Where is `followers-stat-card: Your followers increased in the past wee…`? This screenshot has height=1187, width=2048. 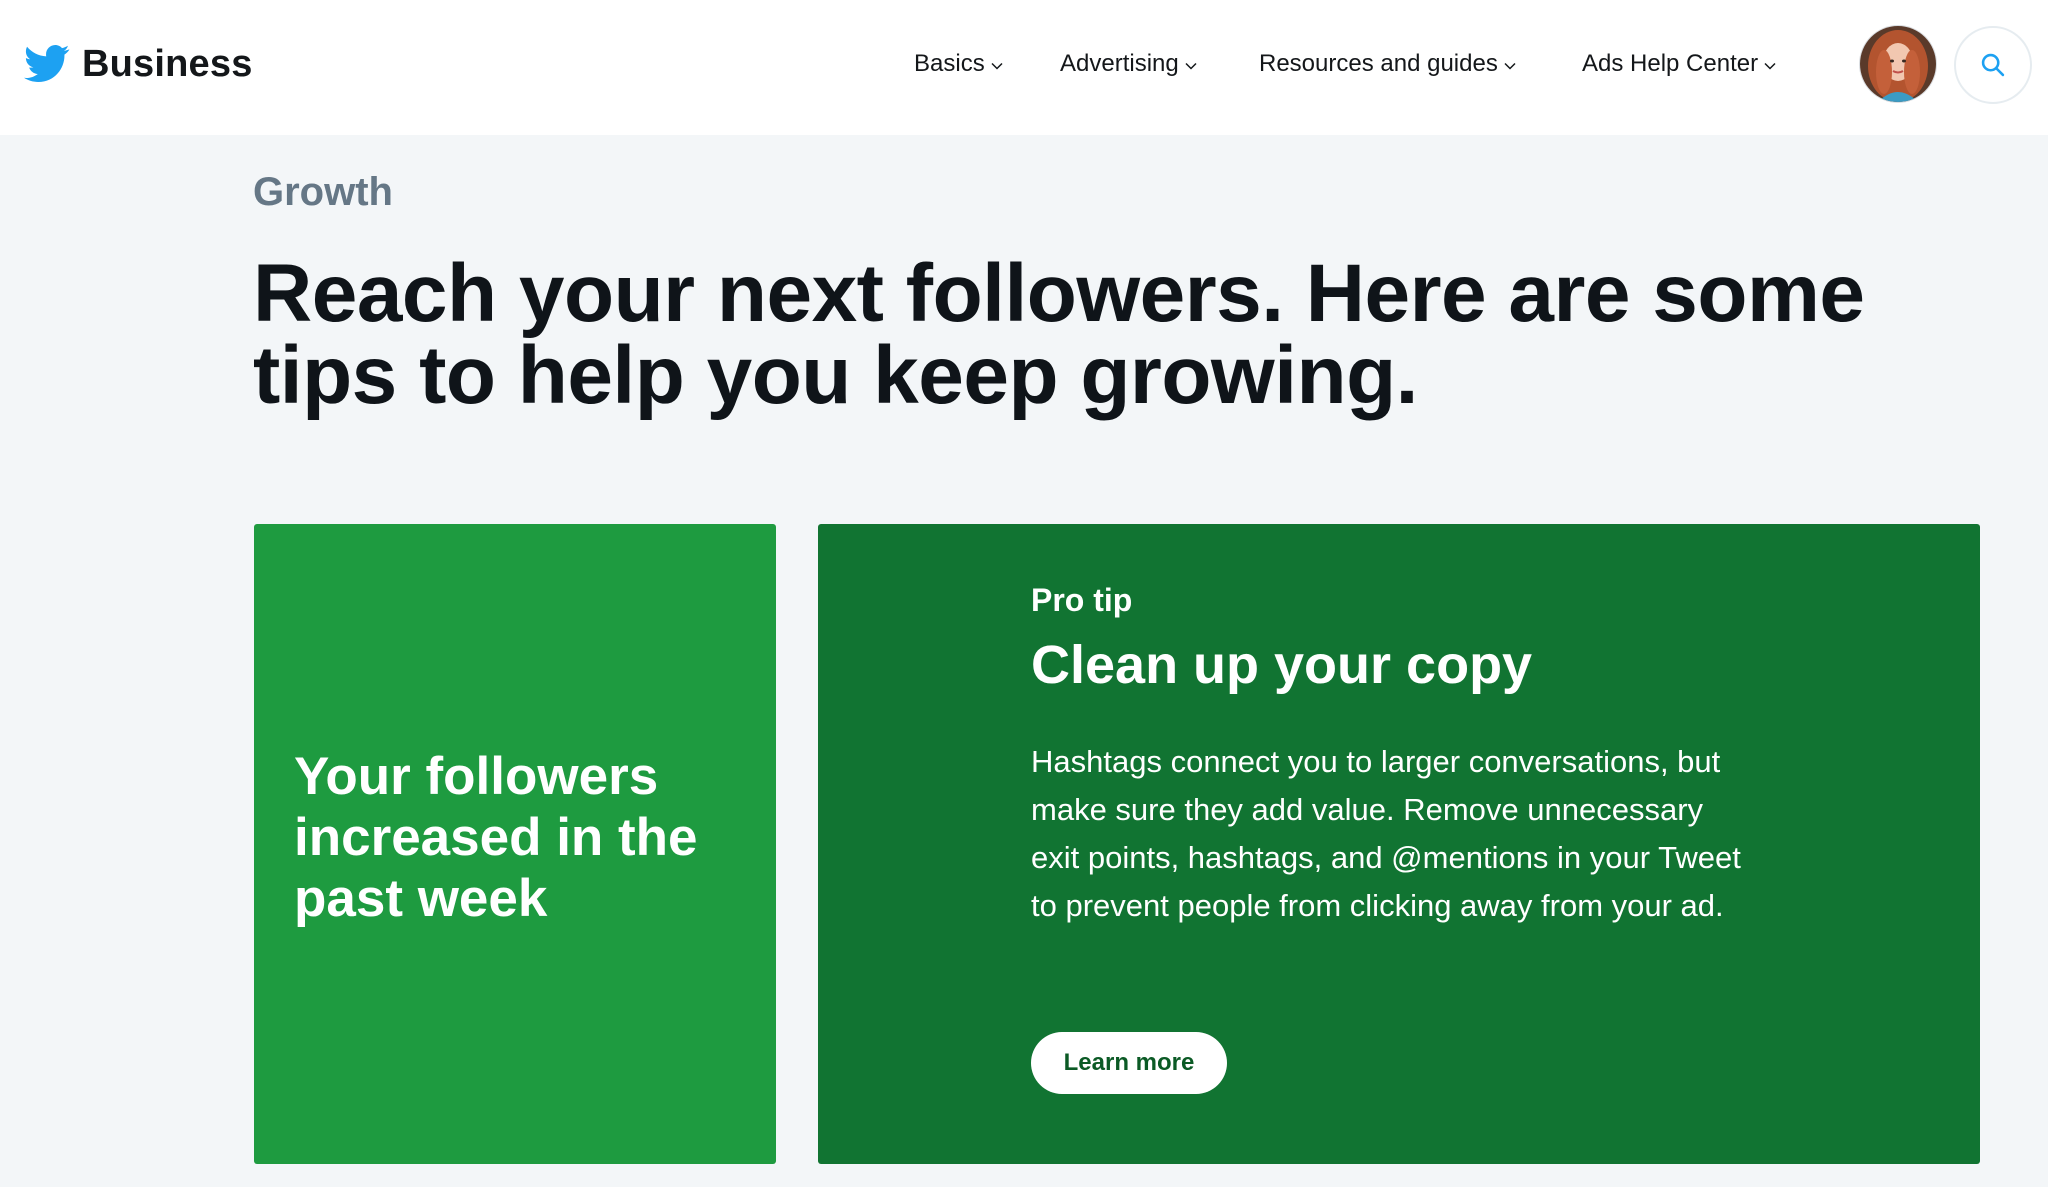 followers-stat-card: Your followers increased in the past wee… is located at coordinates (515, 844).